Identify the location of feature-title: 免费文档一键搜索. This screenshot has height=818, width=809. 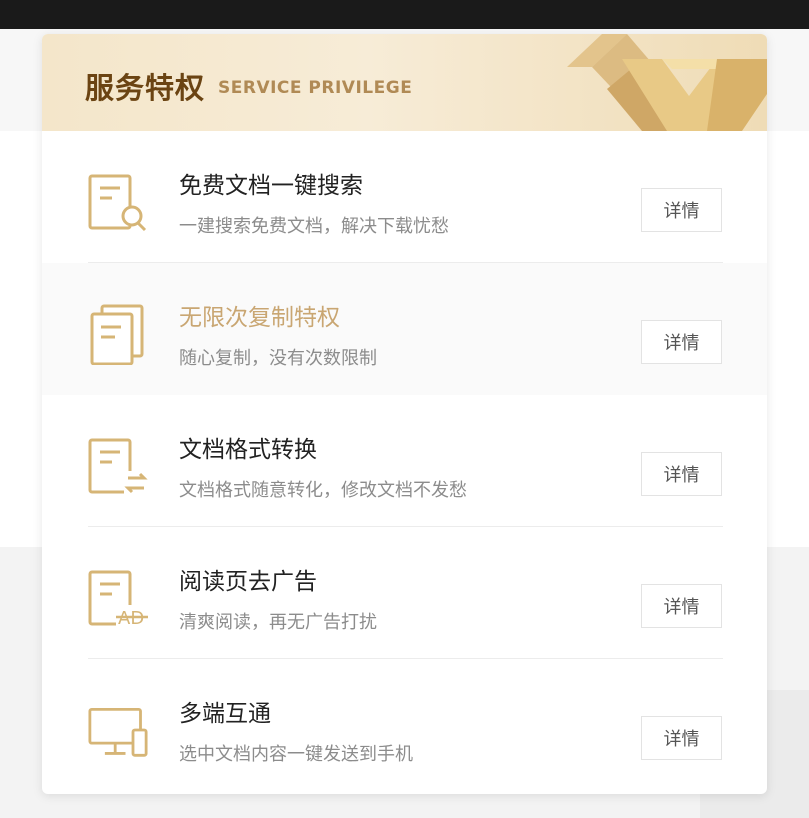
(271, 186).